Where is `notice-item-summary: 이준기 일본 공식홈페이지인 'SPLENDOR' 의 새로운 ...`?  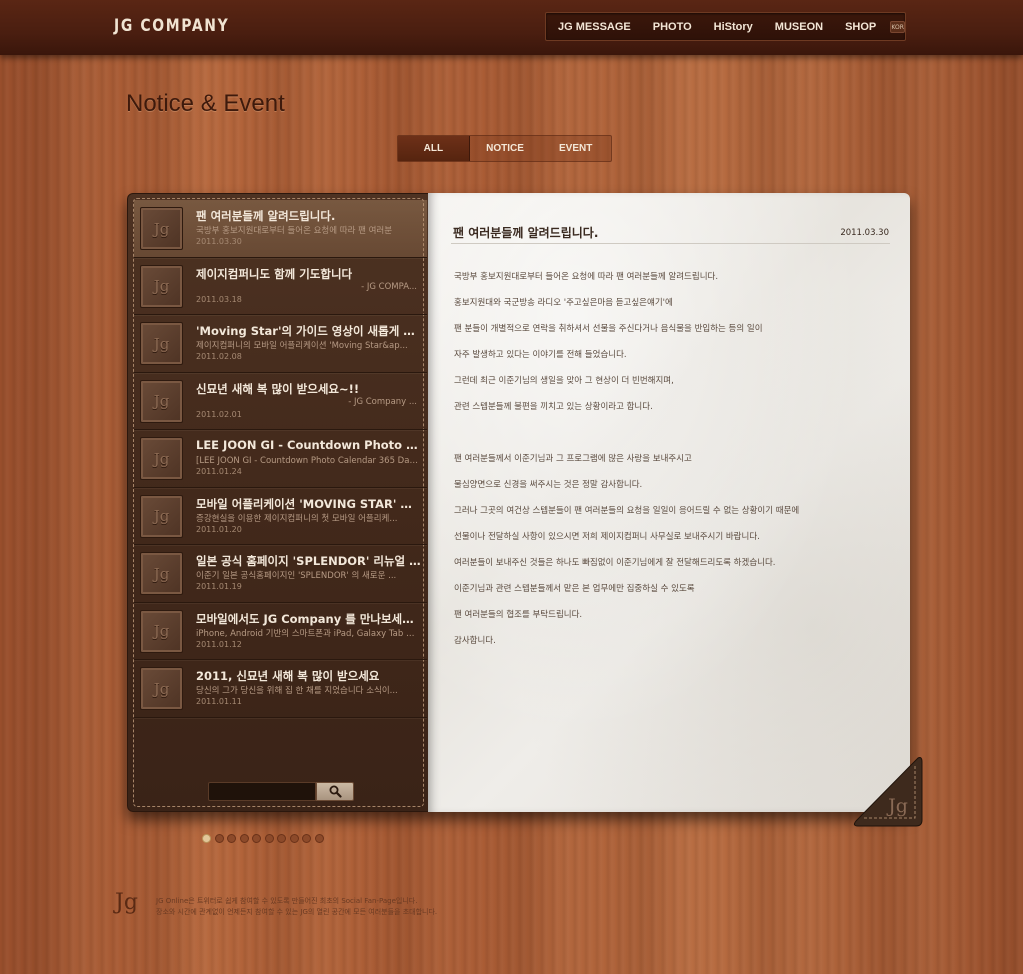 notice-item-summary: 이준기 일본 공식홈페이지인 'SPLENDOR' 의 새로운 ... is located at coordinates (296, 576).